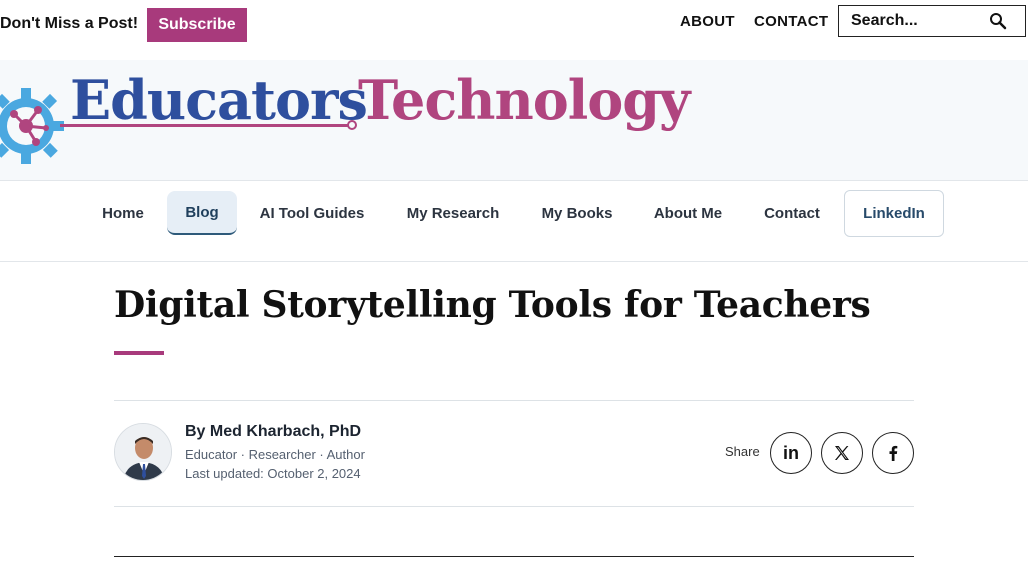  I want to click on logo-word-technology: Technology, so click(524, 100).